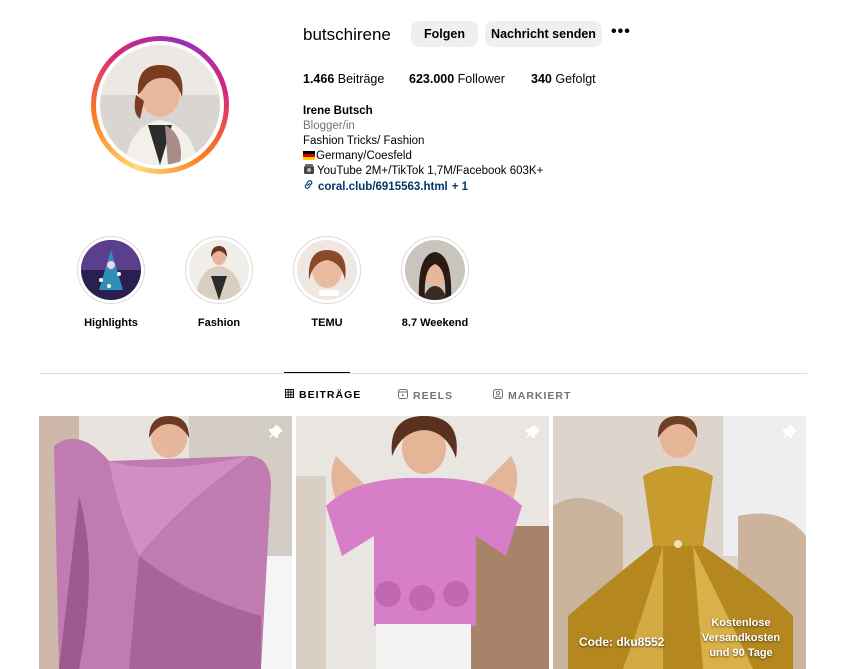 This screenshot has width=843, height=669. Describe the element at coordinates (460, 187) in the screenshot. I see `profile-link-more: + 1` at that location.